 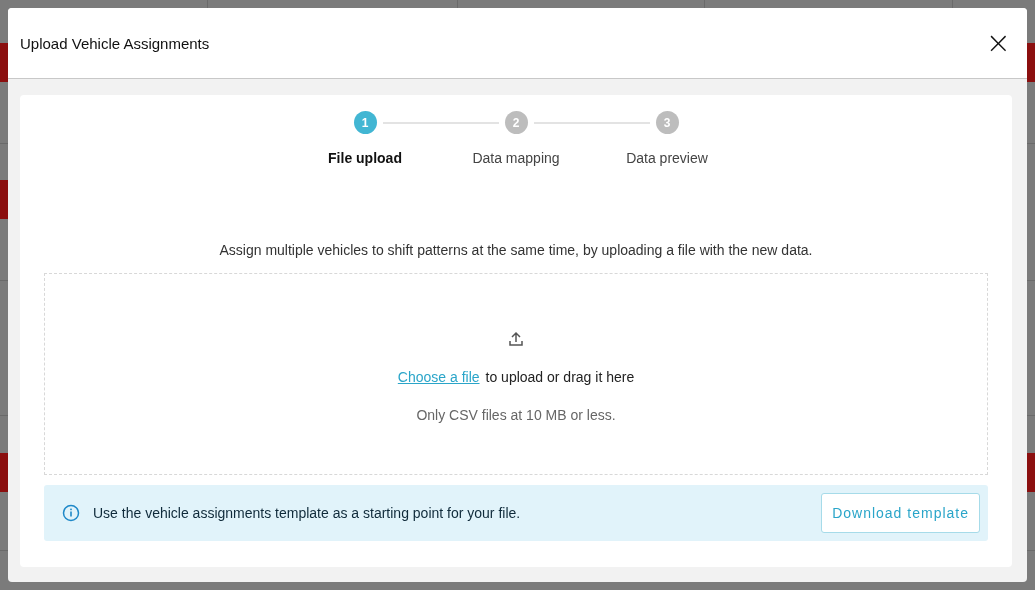 What do you see at coordinates (115, 43) in the screenshot?
I see `dialog-title: Upload Vehicle Assignments` at bounding box center [115, 43].